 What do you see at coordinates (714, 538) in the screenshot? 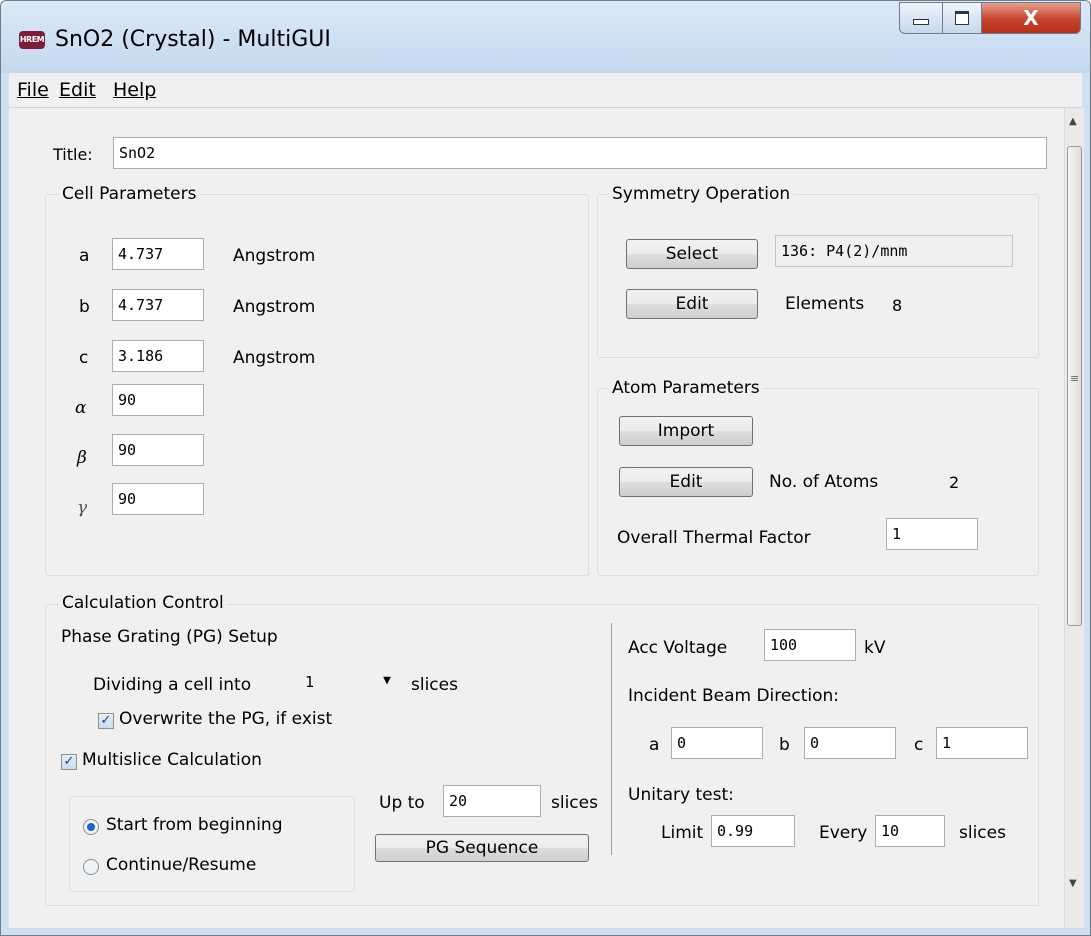
I see `thermal-factor-label: Overall Thermal Factor` at bounding box center [714, 538].